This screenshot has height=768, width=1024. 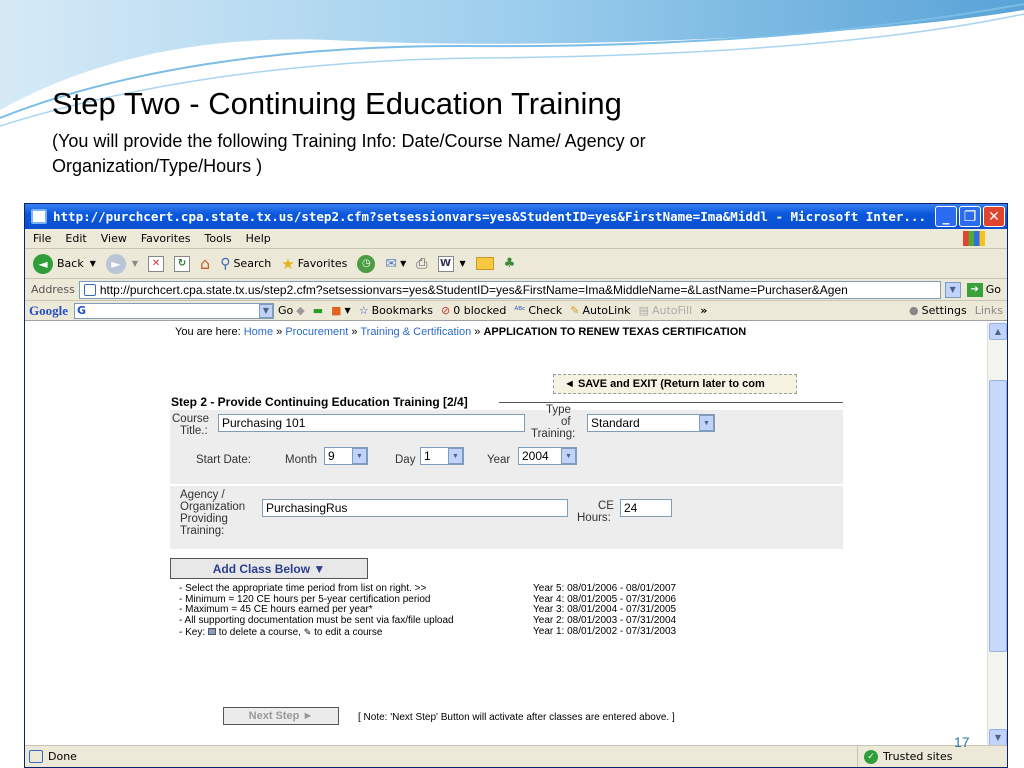 What do you see at coordinates (395, 264) in the screenshot?
I see `mail-button: ✉ ▼` at bounding box center [395, 264].